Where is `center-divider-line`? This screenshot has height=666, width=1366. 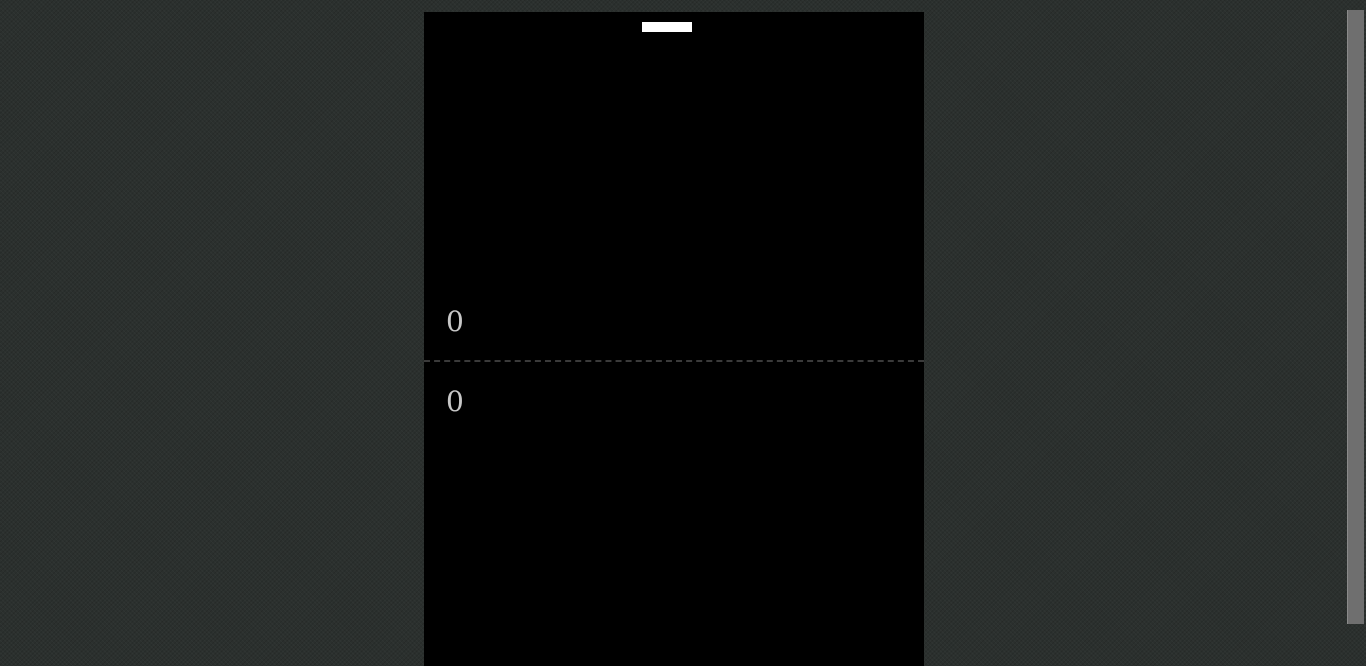
center-divider-line is located at coordinates (674, 361).